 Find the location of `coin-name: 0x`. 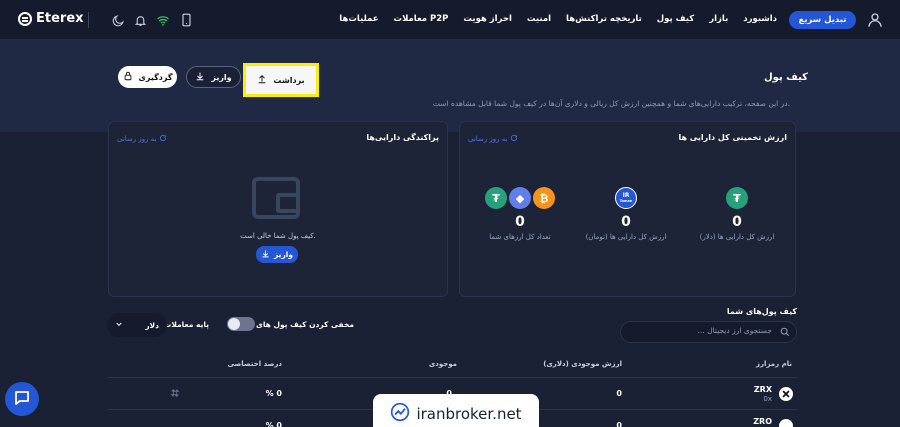

coin-name: 0x is located at coordinates (767, 399).